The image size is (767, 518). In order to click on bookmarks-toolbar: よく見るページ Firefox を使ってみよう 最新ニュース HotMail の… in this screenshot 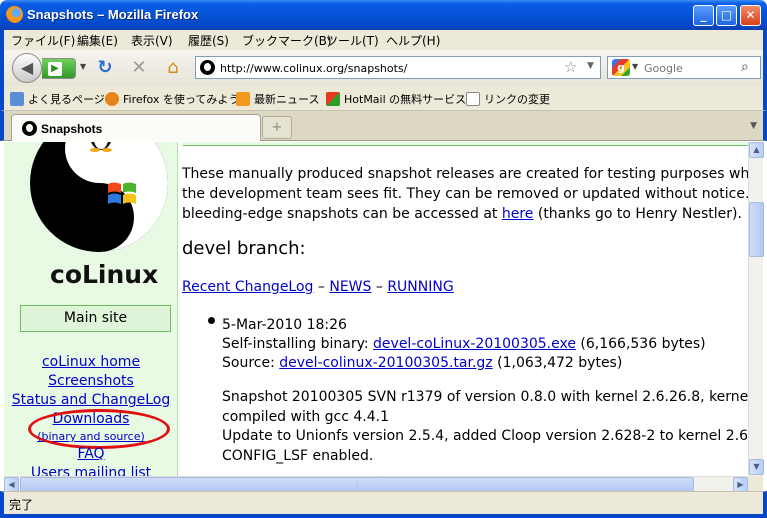, I will do `click(383, 98)`.